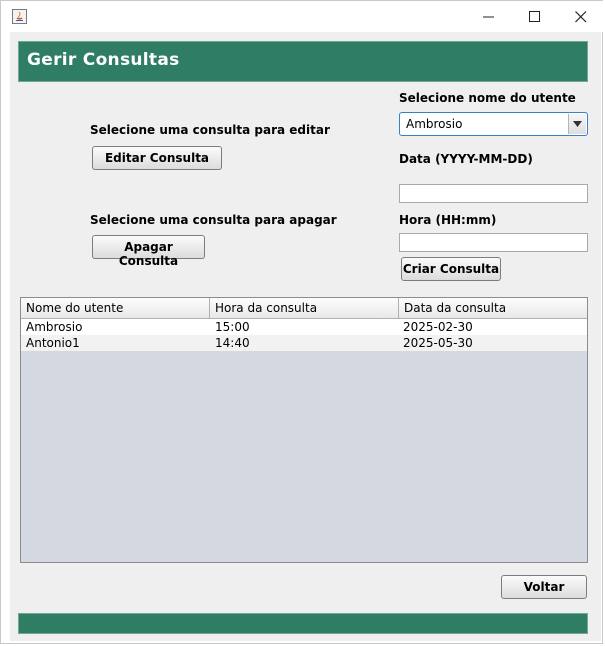 Image resolution: width=605 pixels, height=646 pixels. What do you see at coordinates (438, 327) in the screenshot?
I see `table-cell: 2025-02-30` at bounding box center [438, 327].